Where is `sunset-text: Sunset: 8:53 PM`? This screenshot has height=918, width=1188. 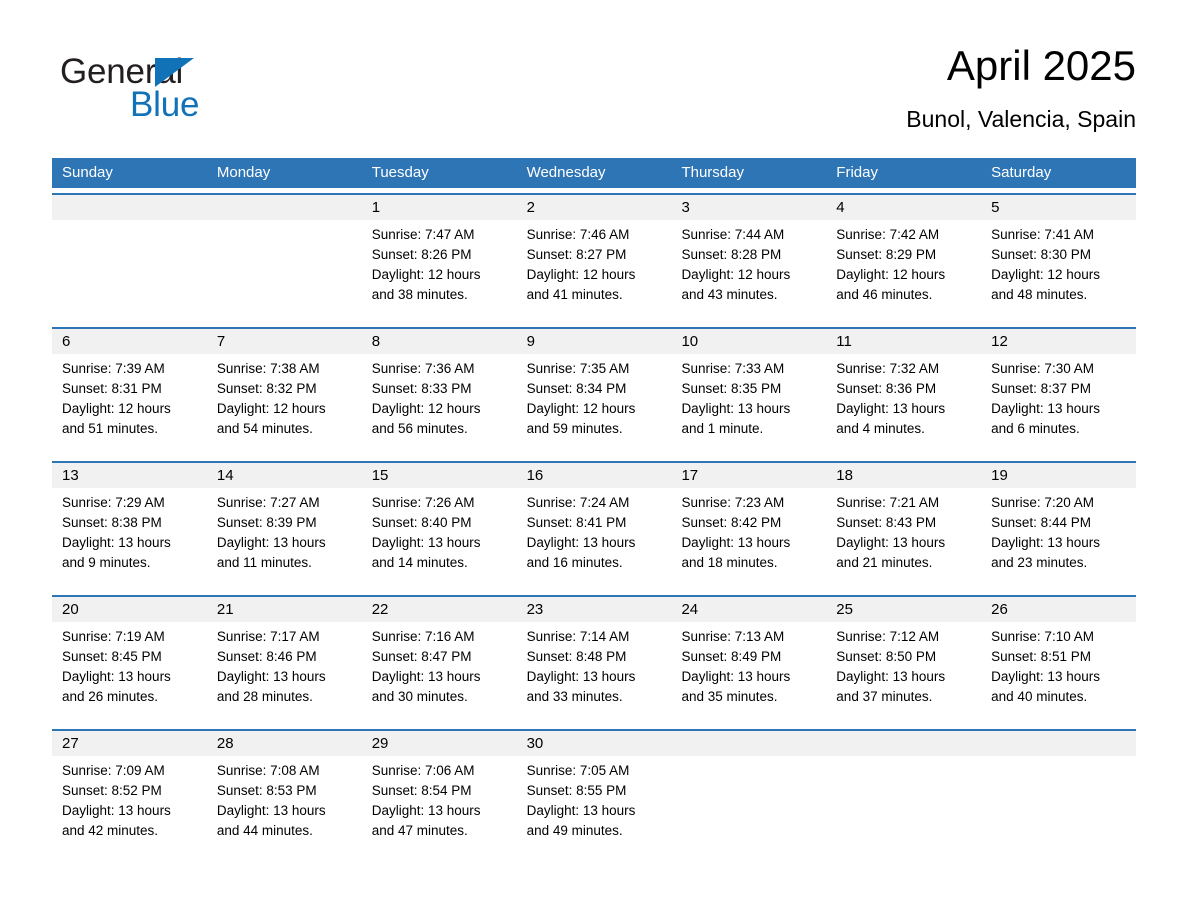
sunset-text: Sunset: 8:53 PM is located at coordinates (266, 790).